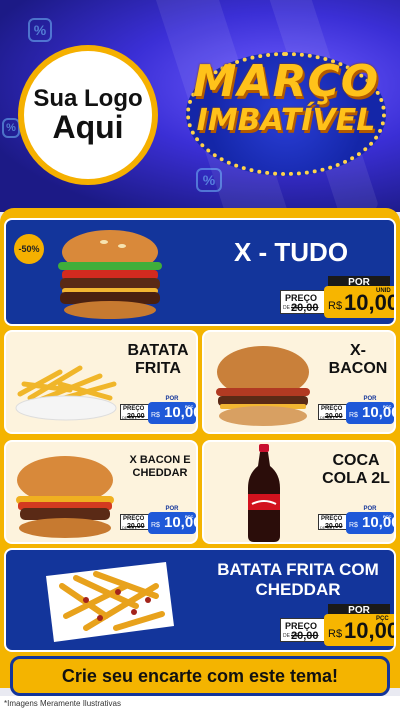  I want to click on disclaimer-text: *Imagens Meramente Ilustrativas, so click(200, 703).